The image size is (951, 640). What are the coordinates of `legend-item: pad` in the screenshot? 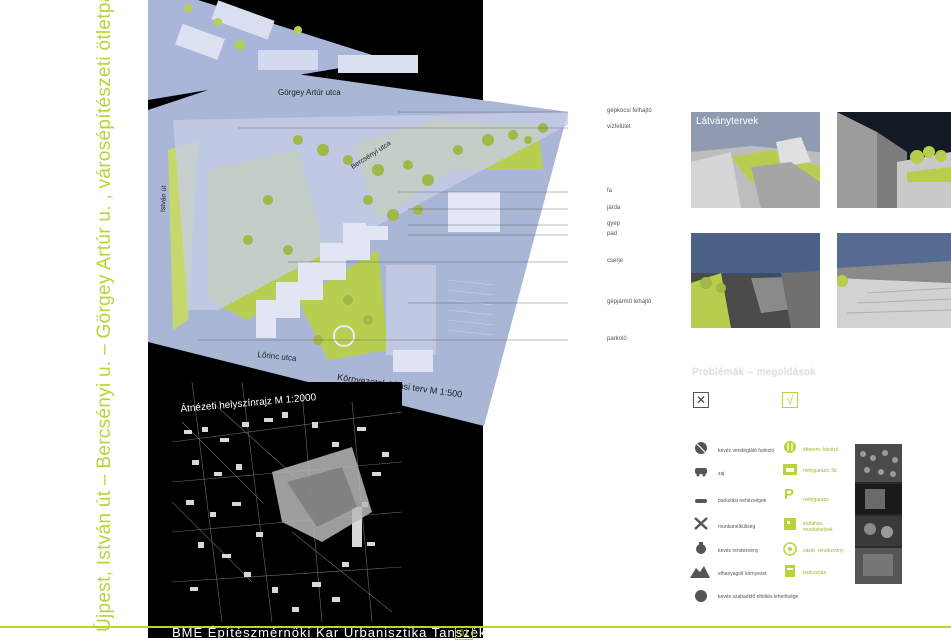 It's located at (612, 234).